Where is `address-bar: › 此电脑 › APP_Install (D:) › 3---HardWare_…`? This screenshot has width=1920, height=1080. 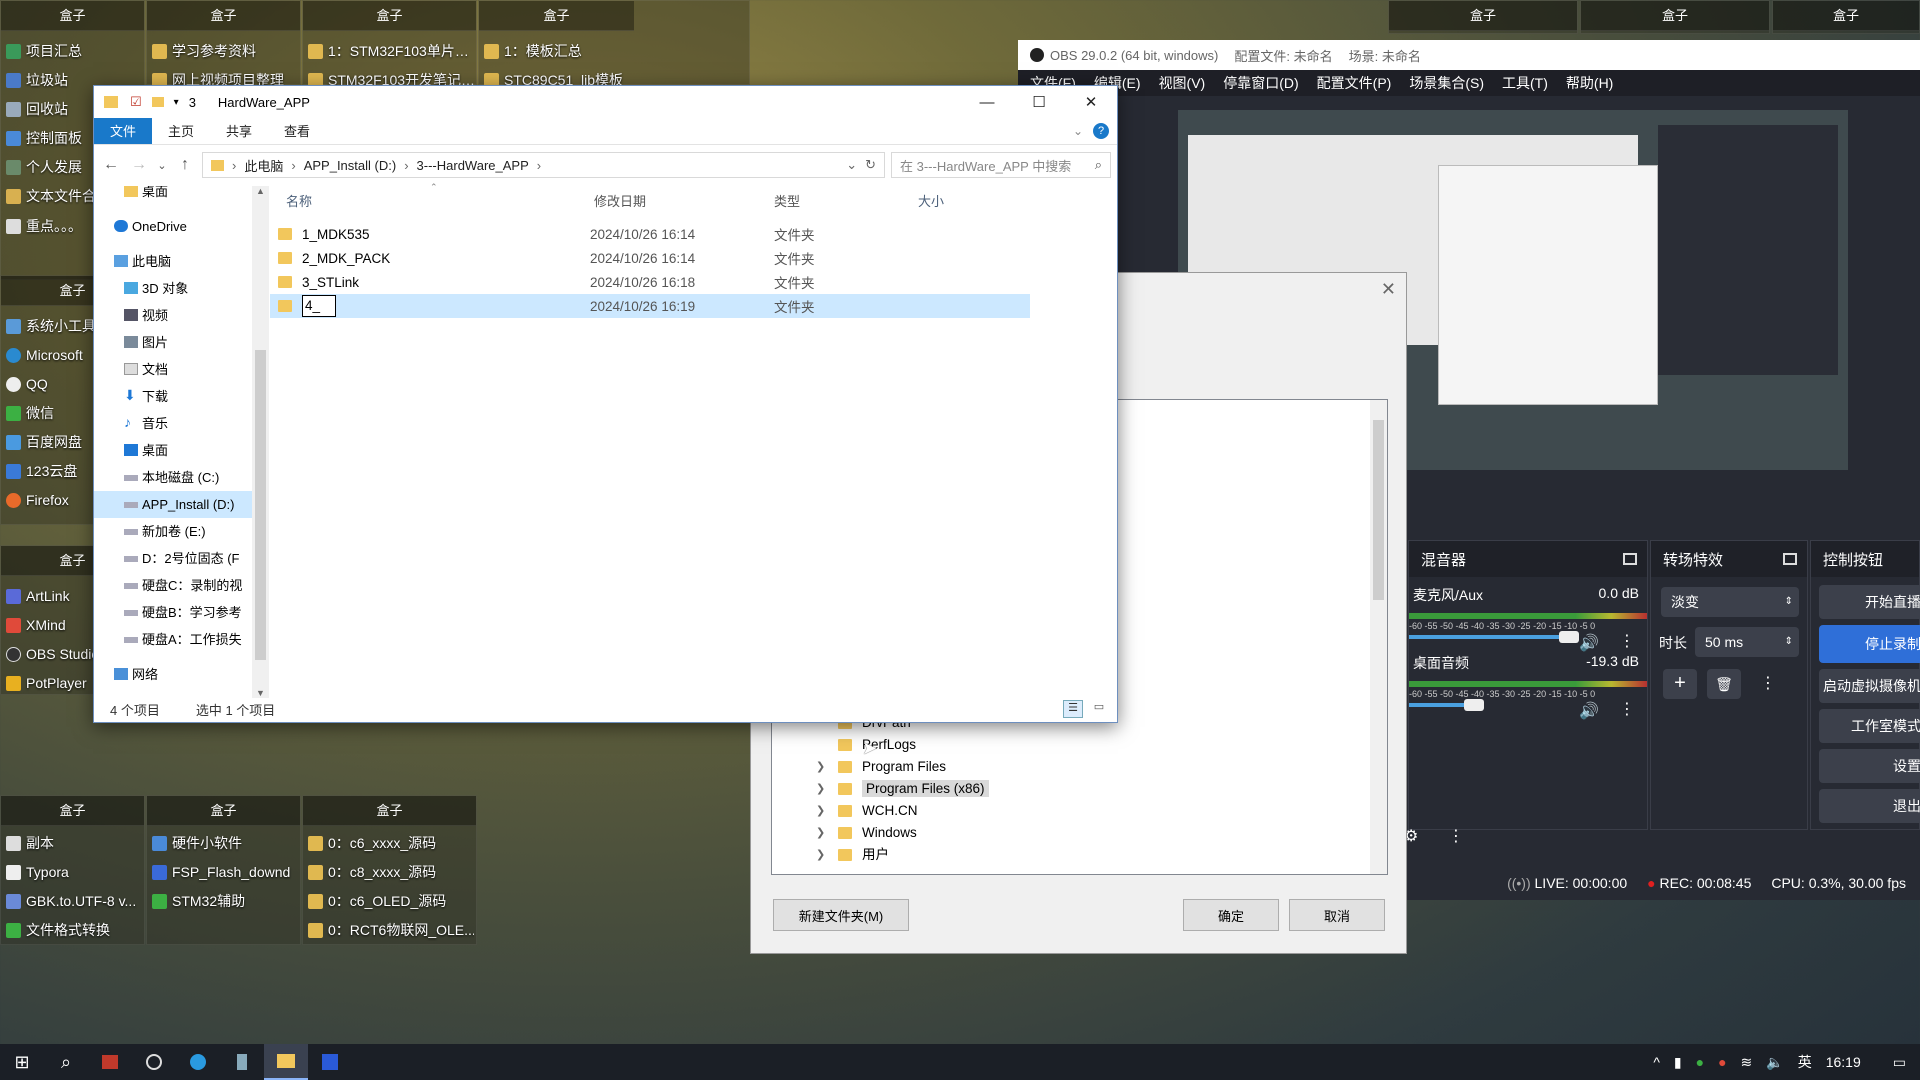 address-bar: › 此电脑 › APP_Install (D:) › 3---HardWare_… is located at coordinates (543, 165).